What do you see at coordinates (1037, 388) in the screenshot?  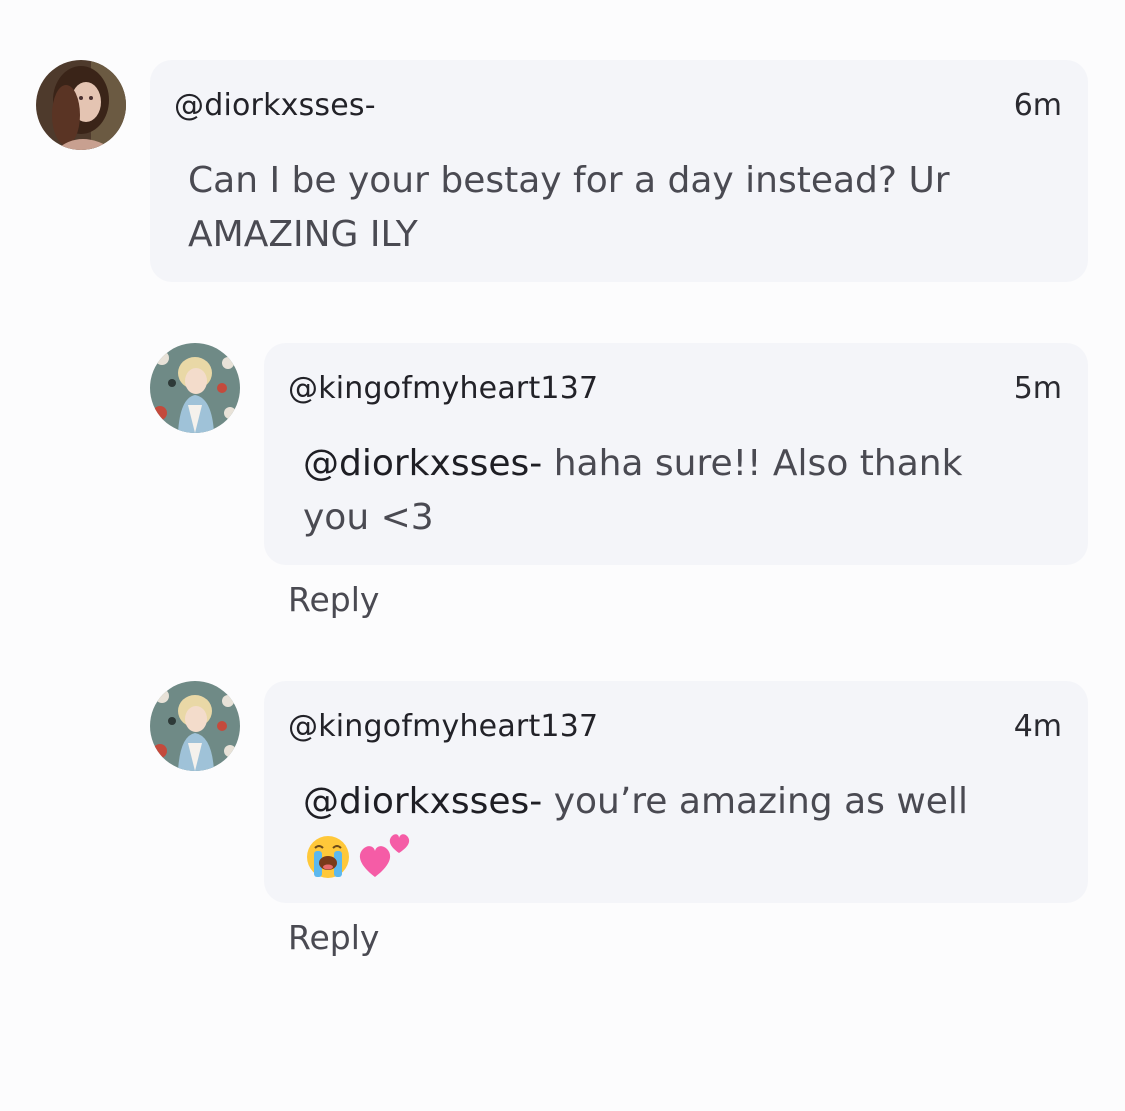 I see `comment-timestamp: 5m` at bounding box center [1037, 388].